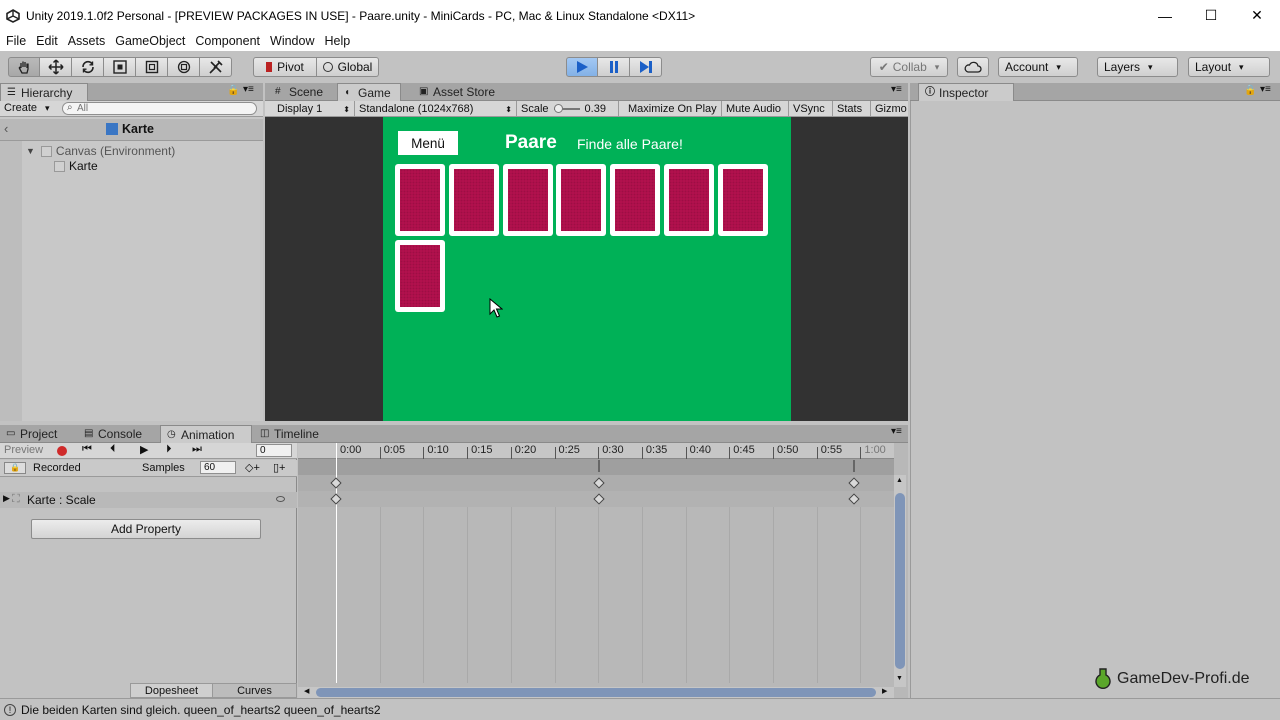  Describe the element at coordinates (889, 109) in the screenshot. I see `gizmos-dropdown: Gizmo` at that location.